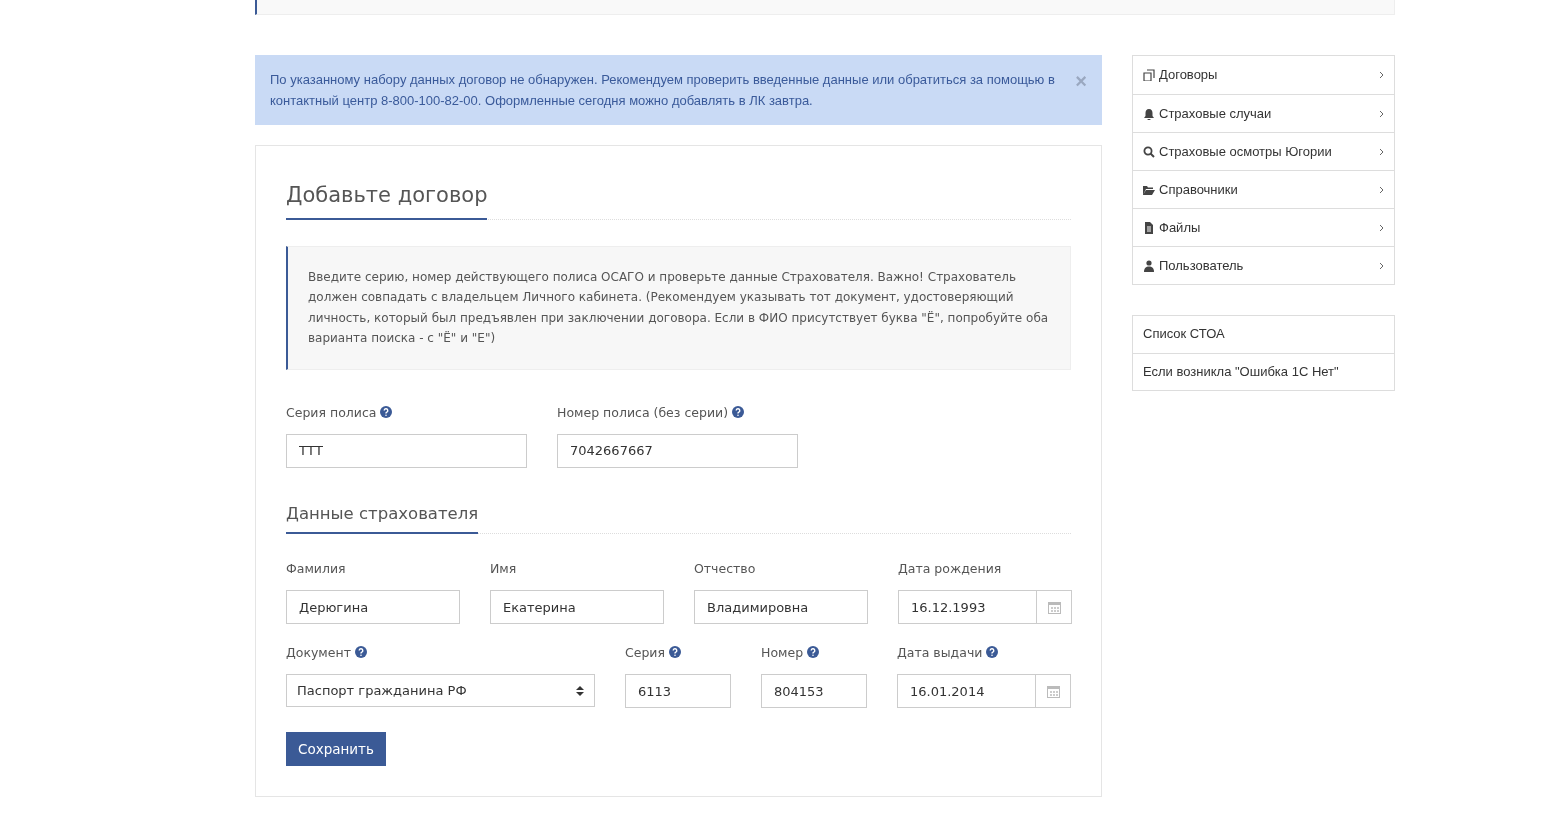  What do you see at coordinates (966, 691) in the screenshot?
I see `date-field: 16.01.2014` at bounding box center [966, 691].